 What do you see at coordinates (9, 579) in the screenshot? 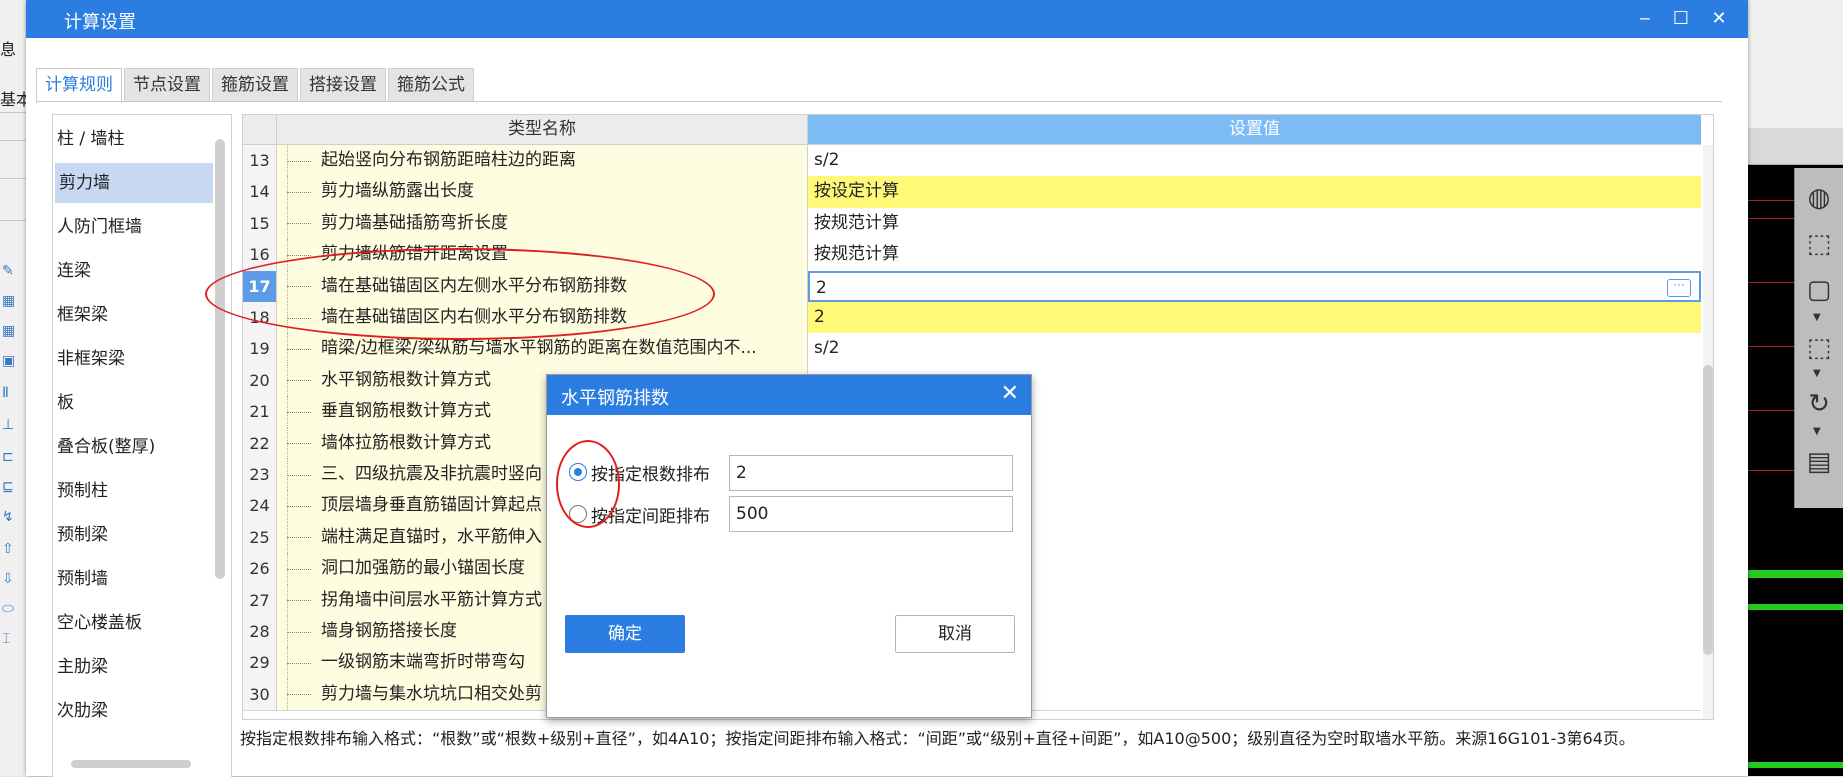
I see `tool-icon: ⇩` at bounding box center [9, 579].